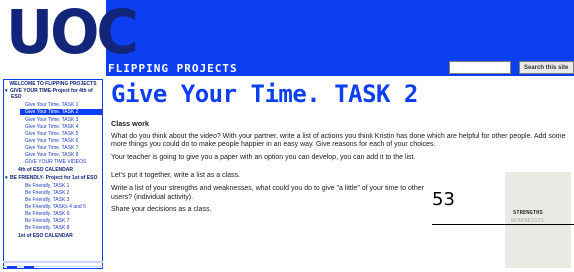  Describe the element at coordinates (45, 170) in the screenshot. I see `sidebar-item-4th-calendar: 4th of ESO CALENDAR` at that location.